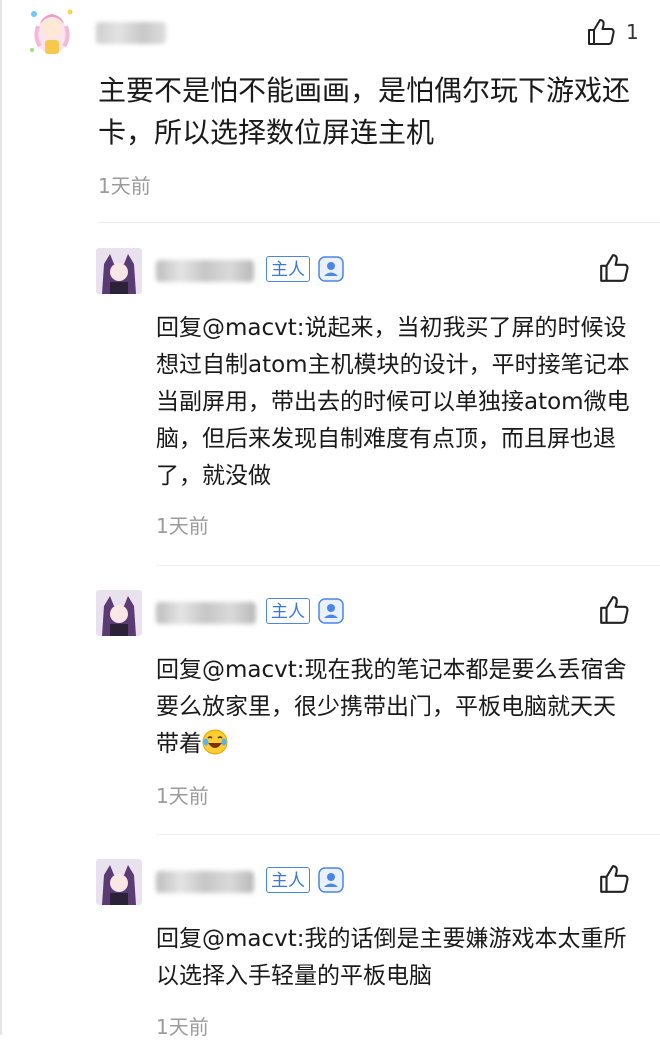  Describe the element at coordinates (215, 742) in the screenshot. I see `laughing-tears-emoji-icon` at that location.